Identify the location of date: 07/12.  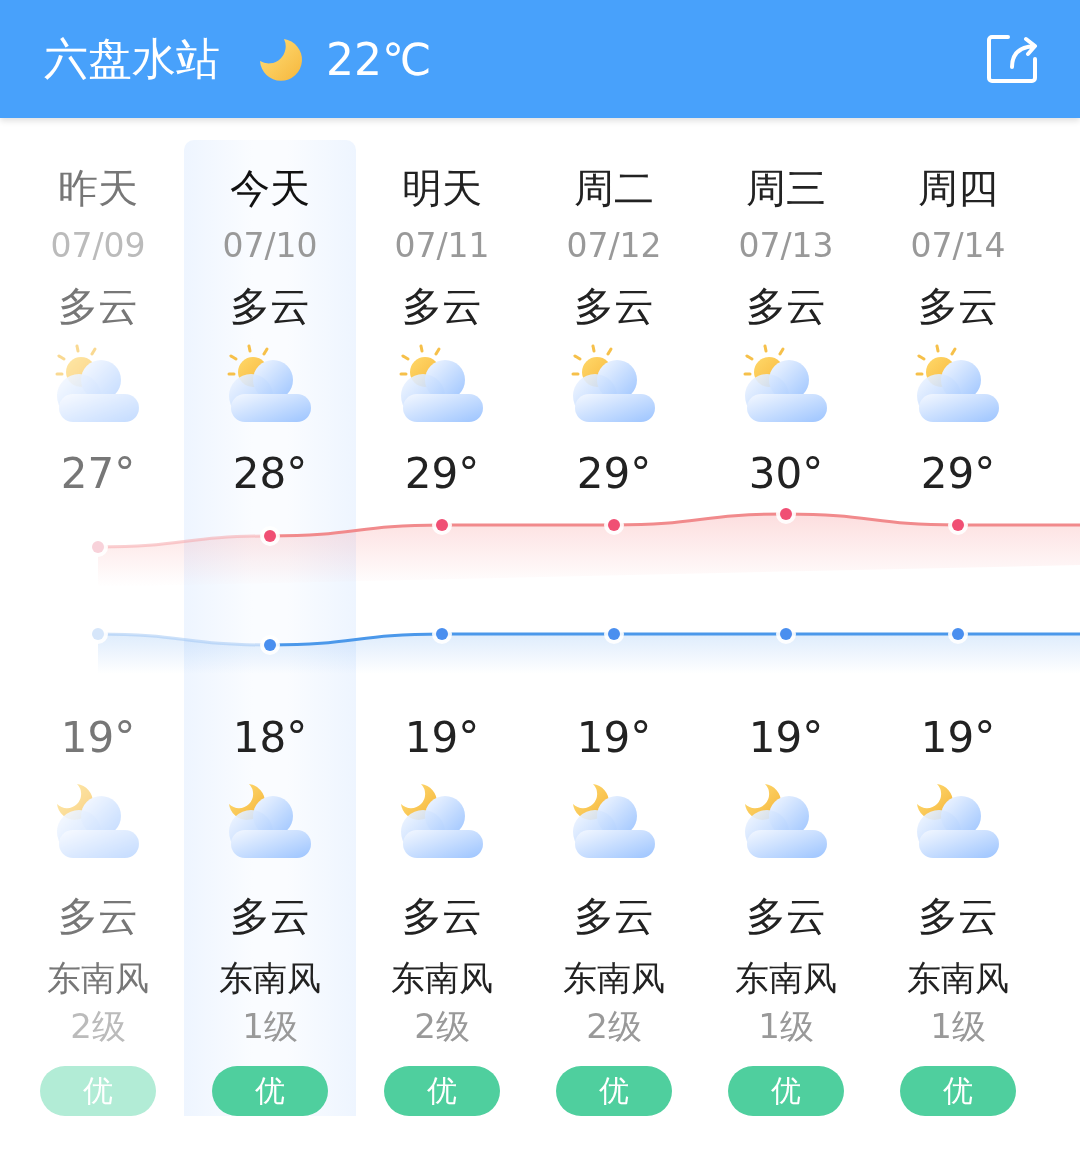
(614, 246).